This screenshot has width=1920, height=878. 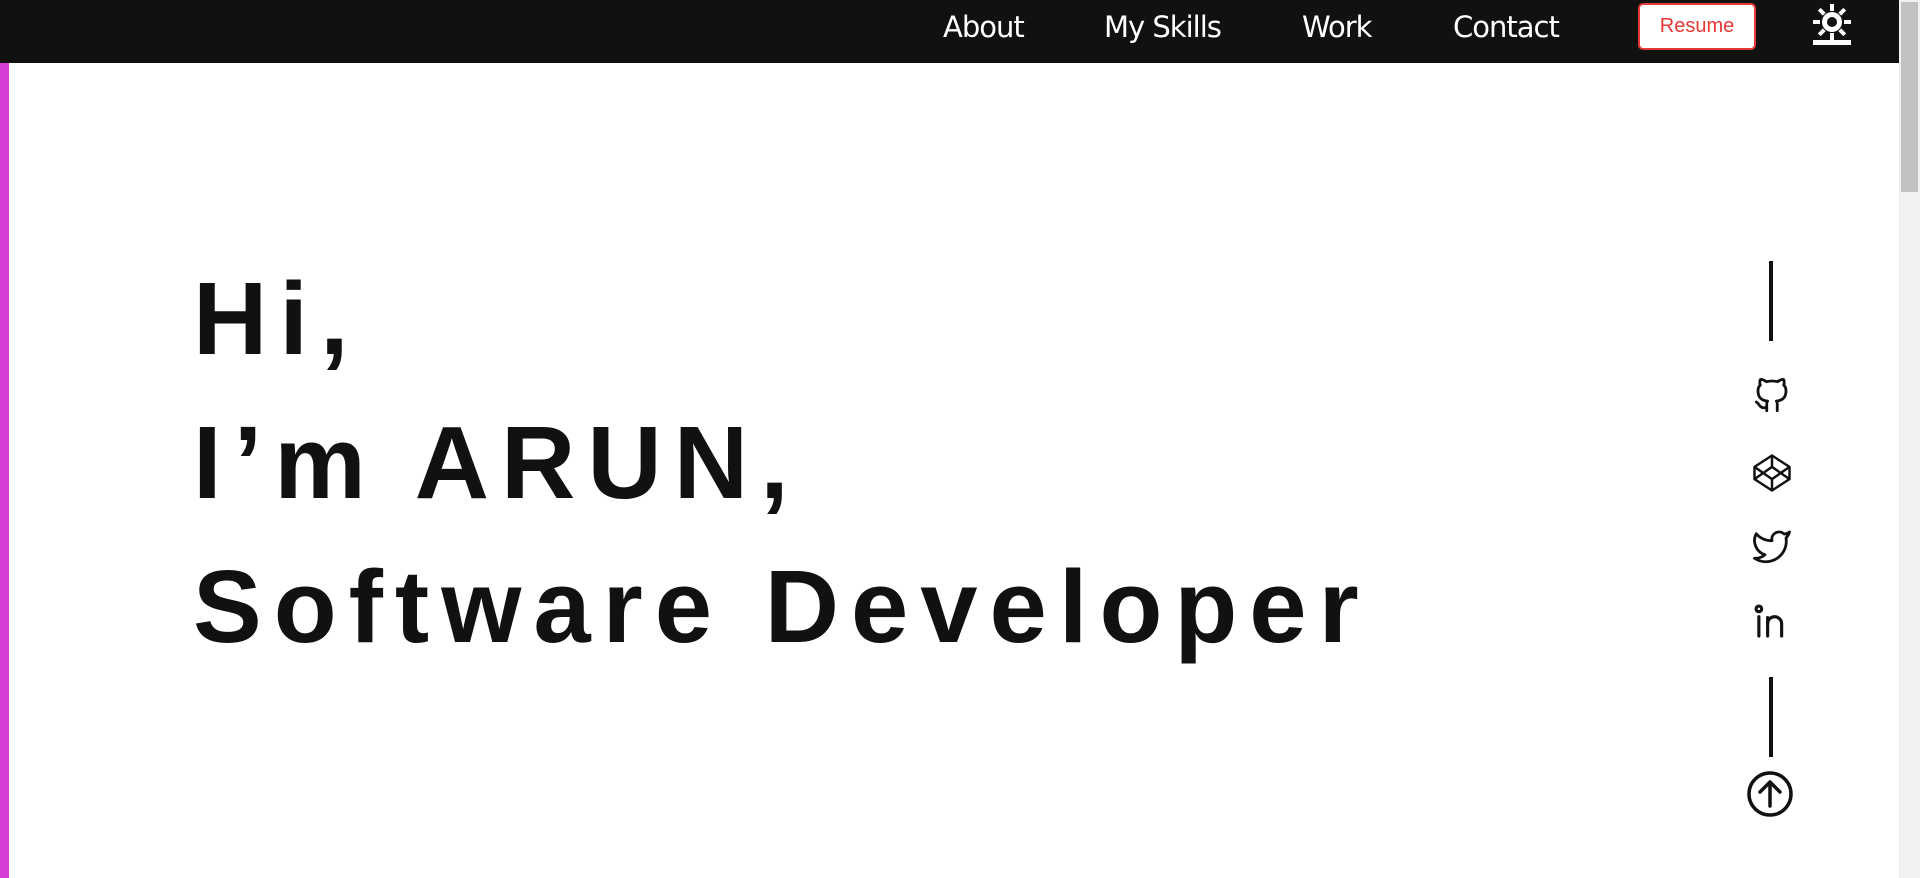 I want to click on sun-icon, so click(x=1832, y=24).